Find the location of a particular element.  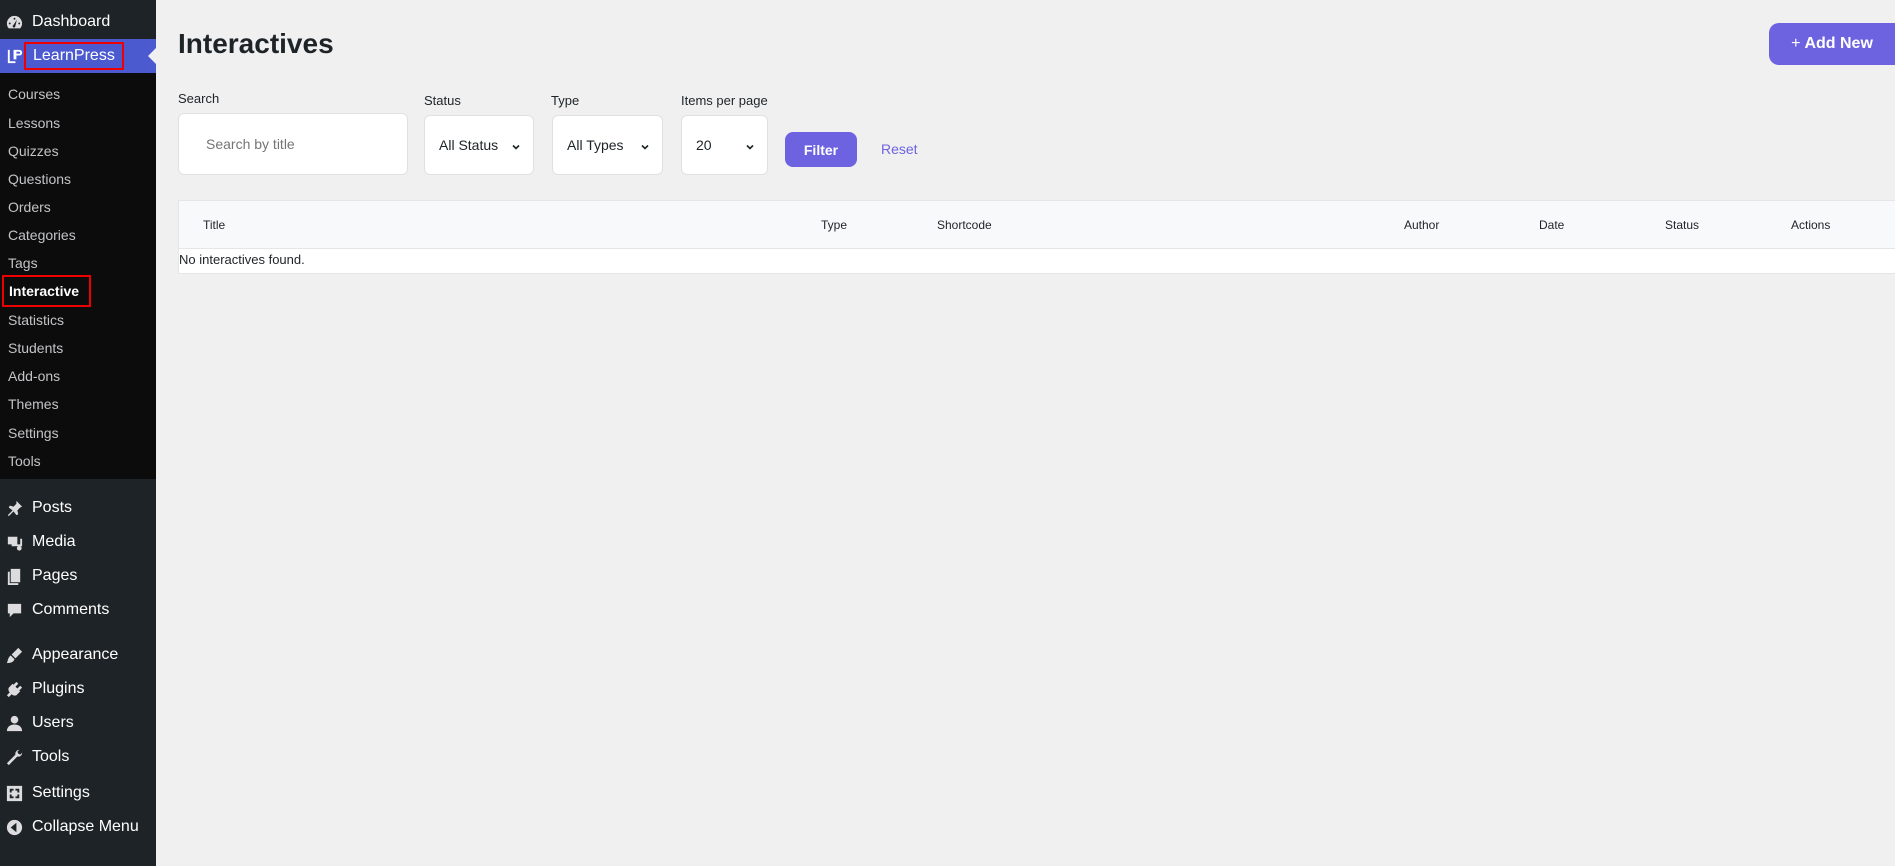

submenu-item-categories: Categories is located at coordinates (42, 235).